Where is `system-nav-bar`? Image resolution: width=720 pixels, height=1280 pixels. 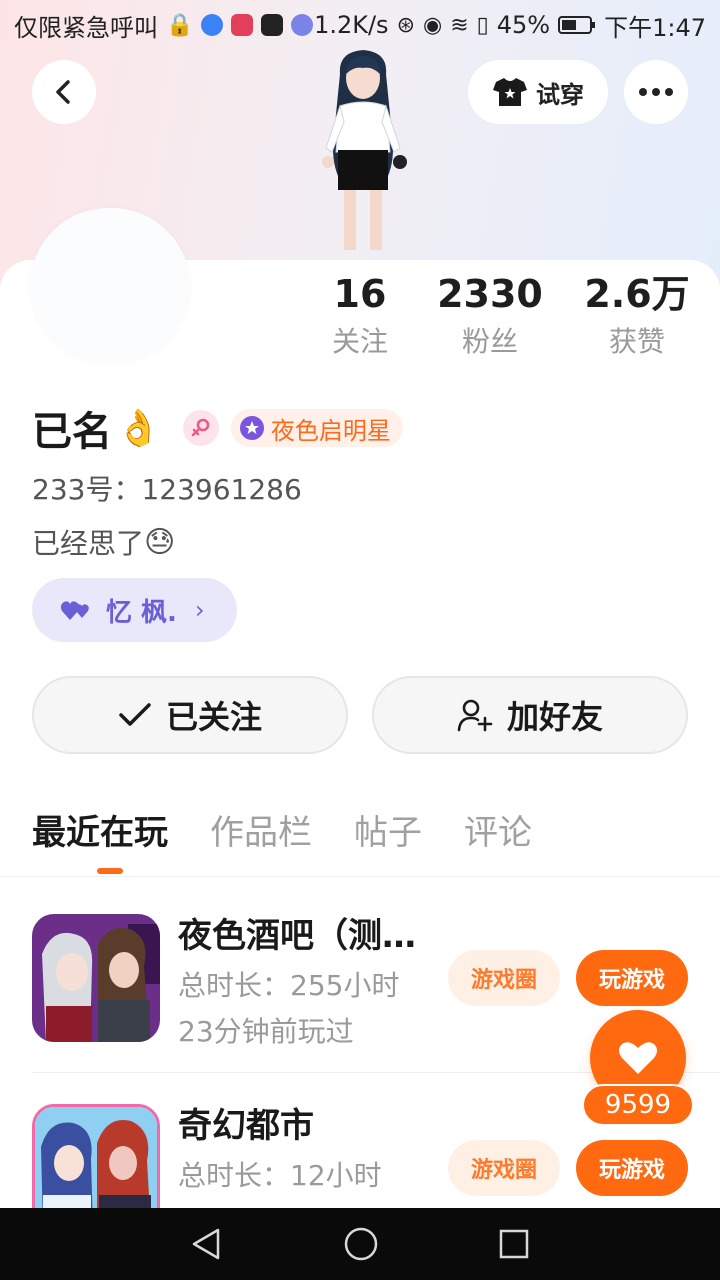 system-nav-bar is located at coordinates (360, 1244).